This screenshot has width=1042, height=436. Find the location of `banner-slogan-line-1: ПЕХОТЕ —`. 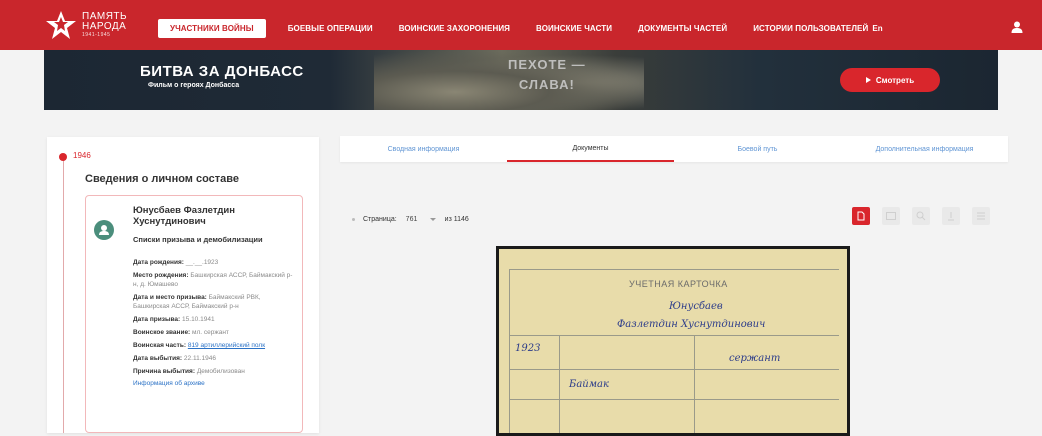

banner-slogan-line-1: ПЕХОТЕ — is located at coordinates (547, 64).